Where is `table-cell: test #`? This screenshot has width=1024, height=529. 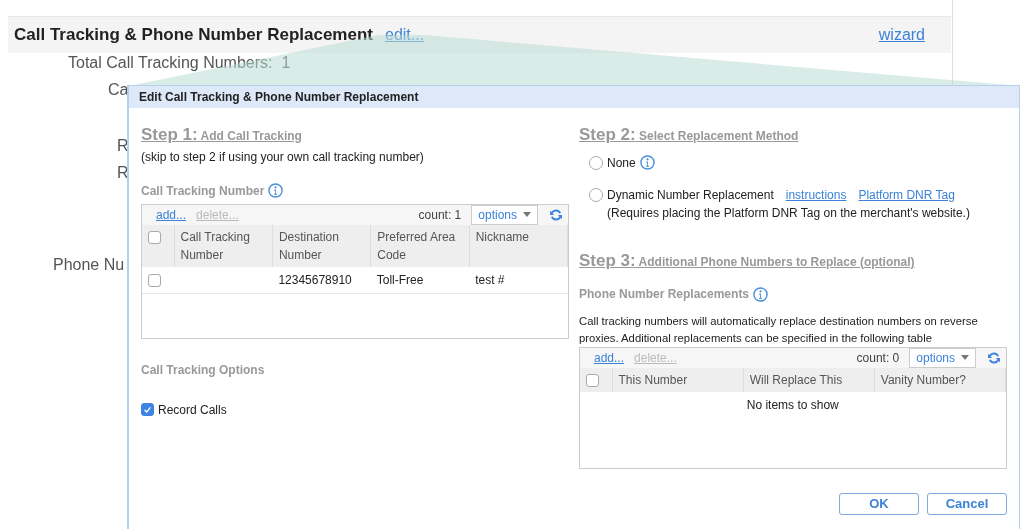 table-cell: test # is located at coordinates (490, 279).